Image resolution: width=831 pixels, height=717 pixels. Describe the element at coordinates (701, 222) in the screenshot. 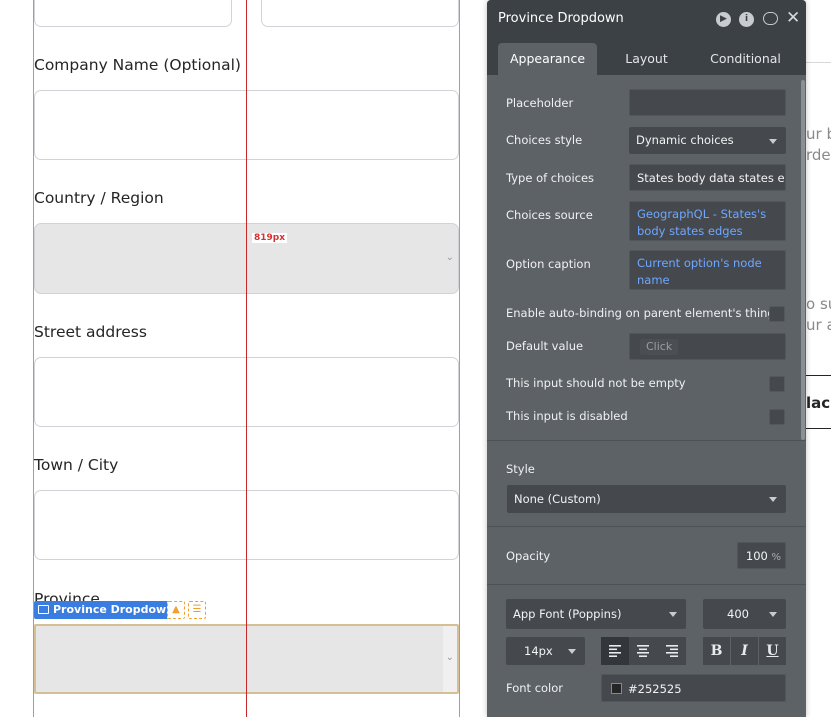

I see `choices-source-value: GeographQL - States's body states edges` at that location.